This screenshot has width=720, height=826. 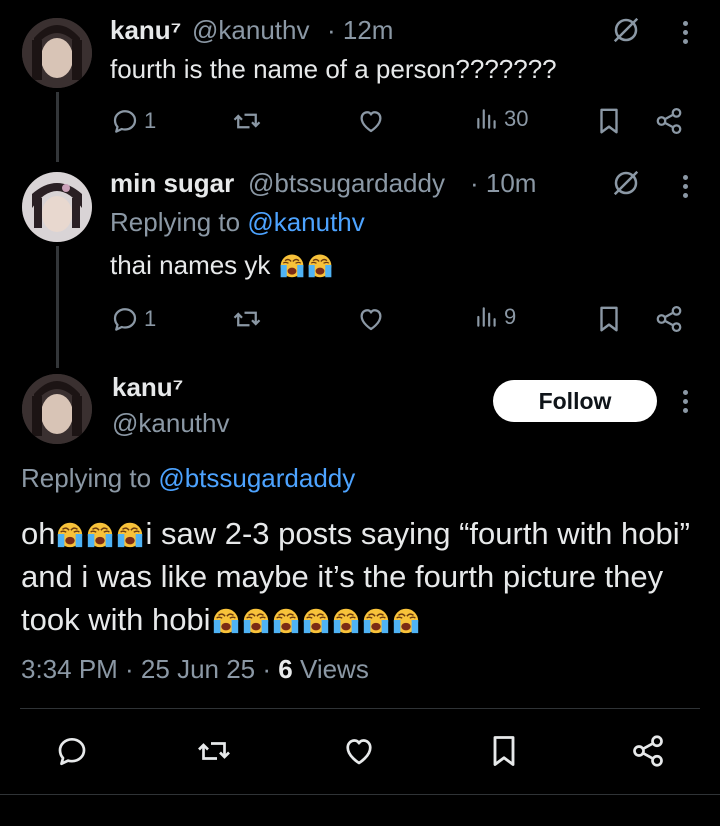 I want to click on tweet-meta: 3:34 PM · 25 Jun 25 · 6 Views, so click(x=195, y=669).